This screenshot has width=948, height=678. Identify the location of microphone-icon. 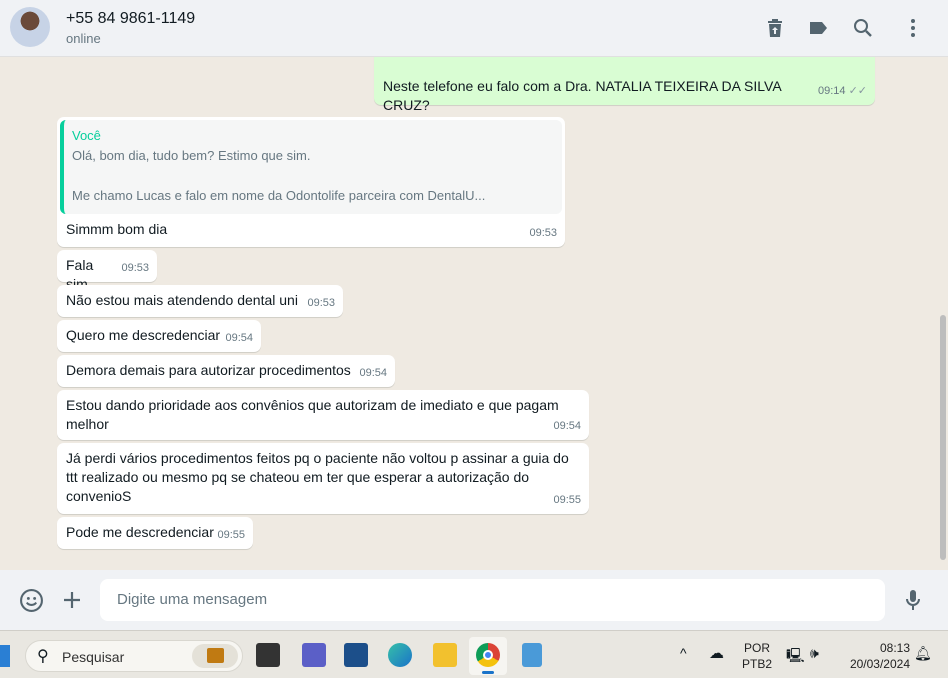
(913, 600).